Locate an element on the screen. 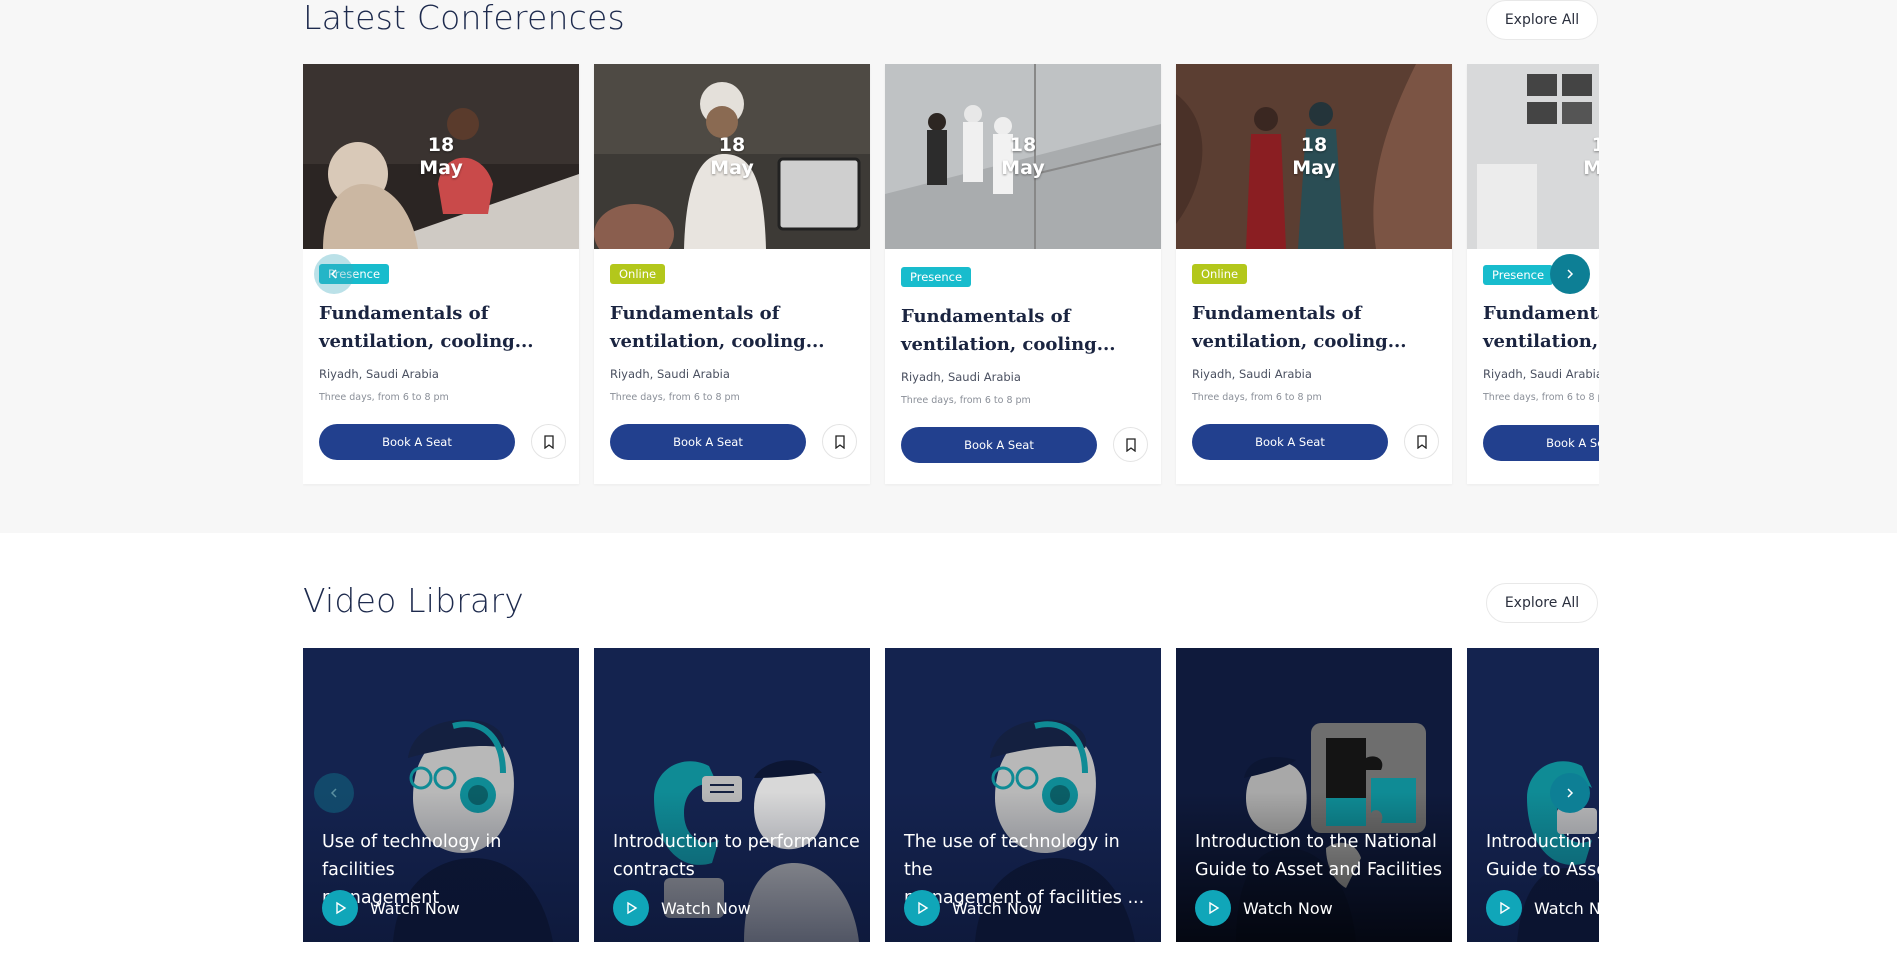 The width and height of the screenshot is (1897, 955). conferences-title: Latest Conferences is located at coordinates (464, 18).